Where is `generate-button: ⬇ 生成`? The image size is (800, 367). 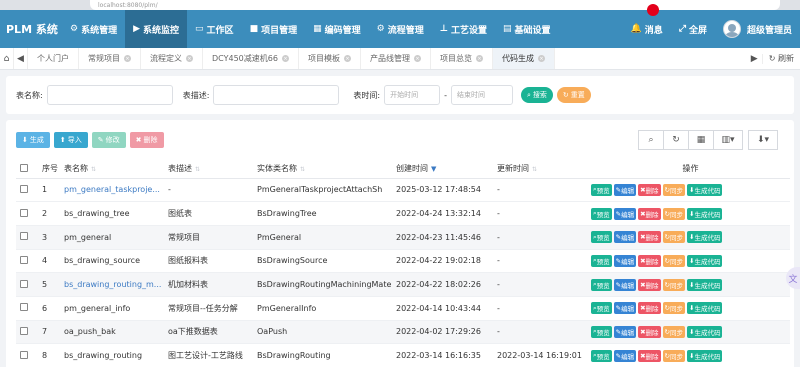
generate-button: ⬇ 生成 is located at coordinates (33, 140).